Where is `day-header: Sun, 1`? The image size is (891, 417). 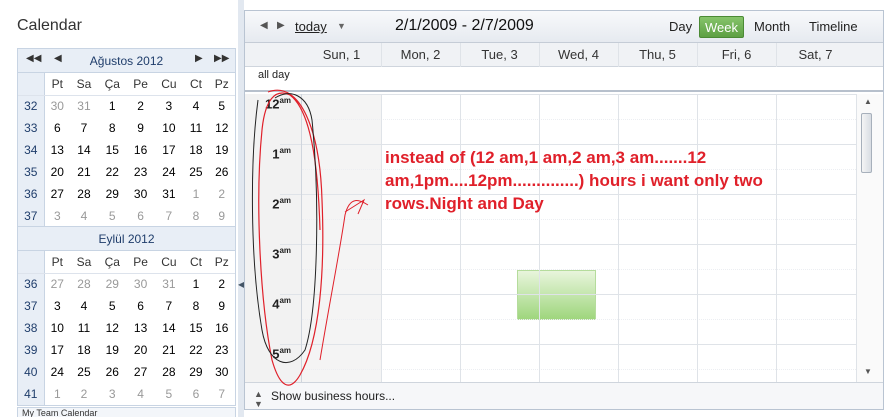 day-header: Sun, 1 is located at coordinates (341, 54).